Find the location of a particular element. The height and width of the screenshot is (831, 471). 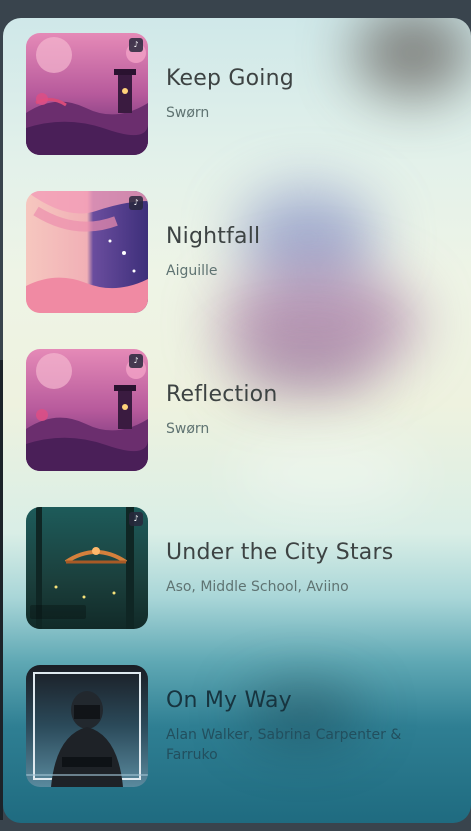

track-meta: Nightfall Aiguille is located at coordinates (213, 252).